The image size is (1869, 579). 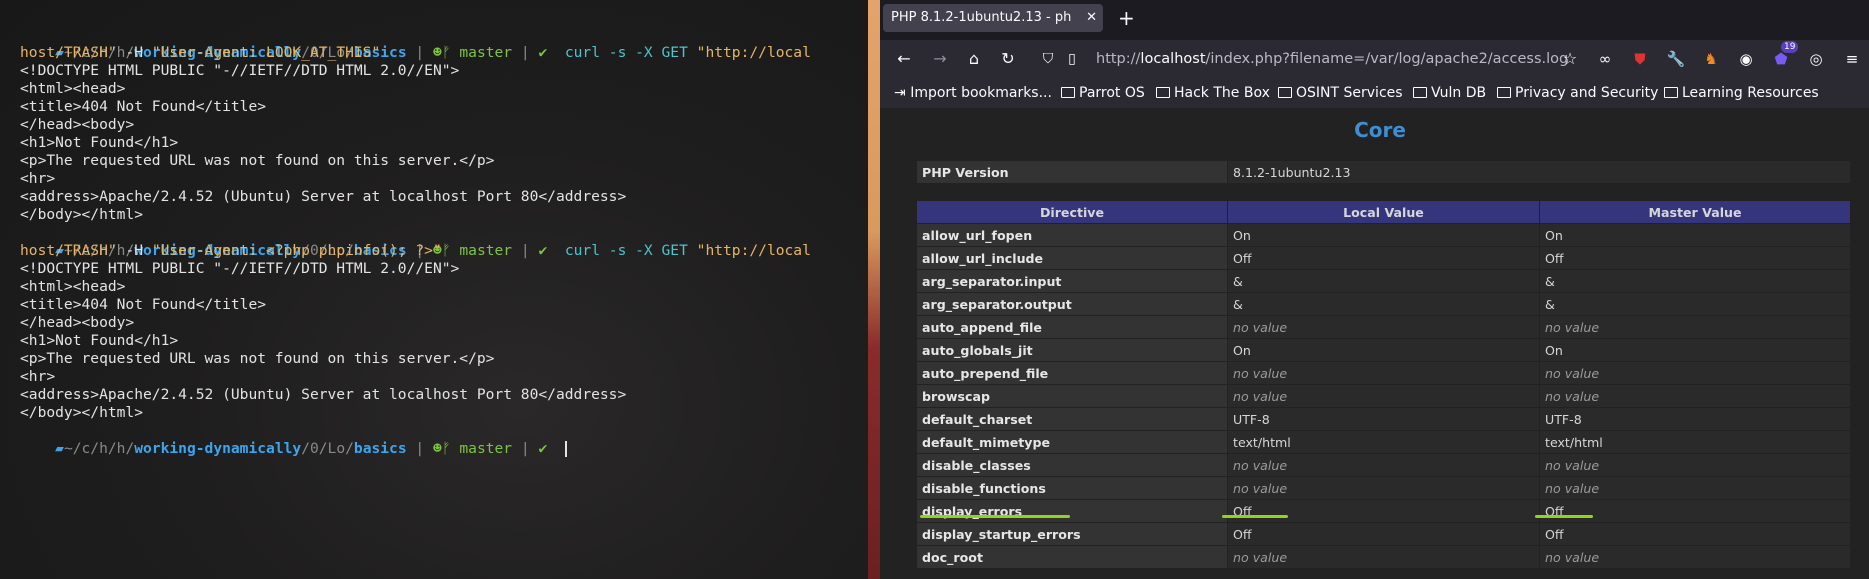 What do you see at coordinates (1072, 172) in the screenshot?
I see `php-version-label: PHP Version` at bounding box center [1072, 172].